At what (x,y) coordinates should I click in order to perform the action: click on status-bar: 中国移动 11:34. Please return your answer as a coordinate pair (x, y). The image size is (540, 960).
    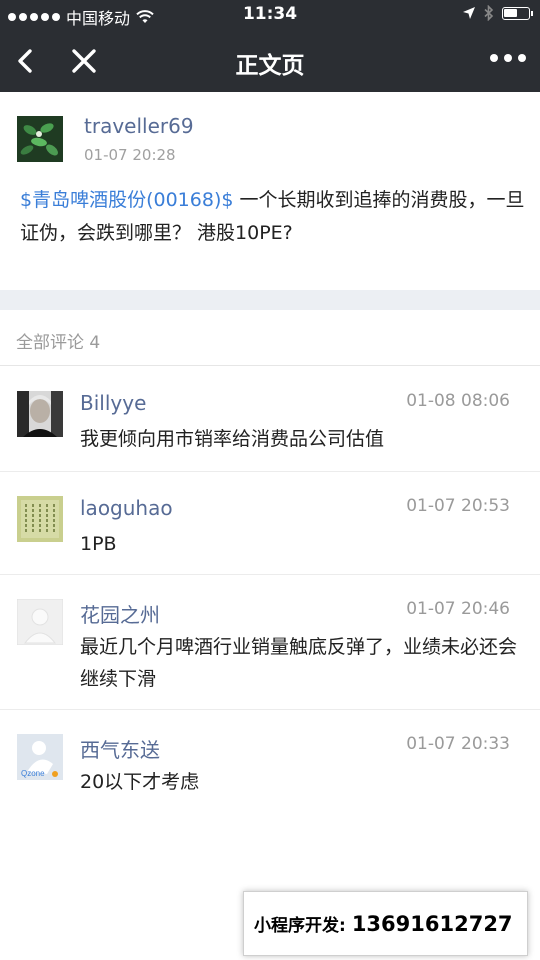
    Looking at the image, I should click on (270, 15).